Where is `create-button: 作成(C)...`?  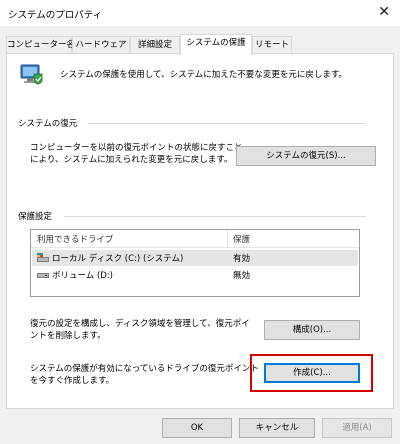
create-button: 作成(C)... is located at coordinates (312, 373).